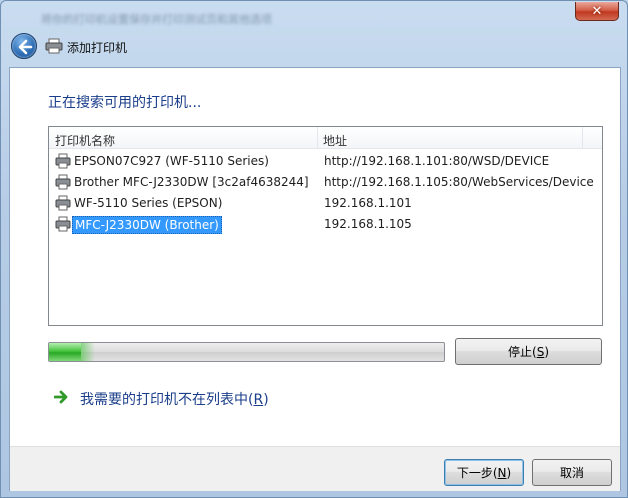 The height and width of the screenshot is (498, 628). I want to click on stop-button: 停止(S), so click(528, 351).